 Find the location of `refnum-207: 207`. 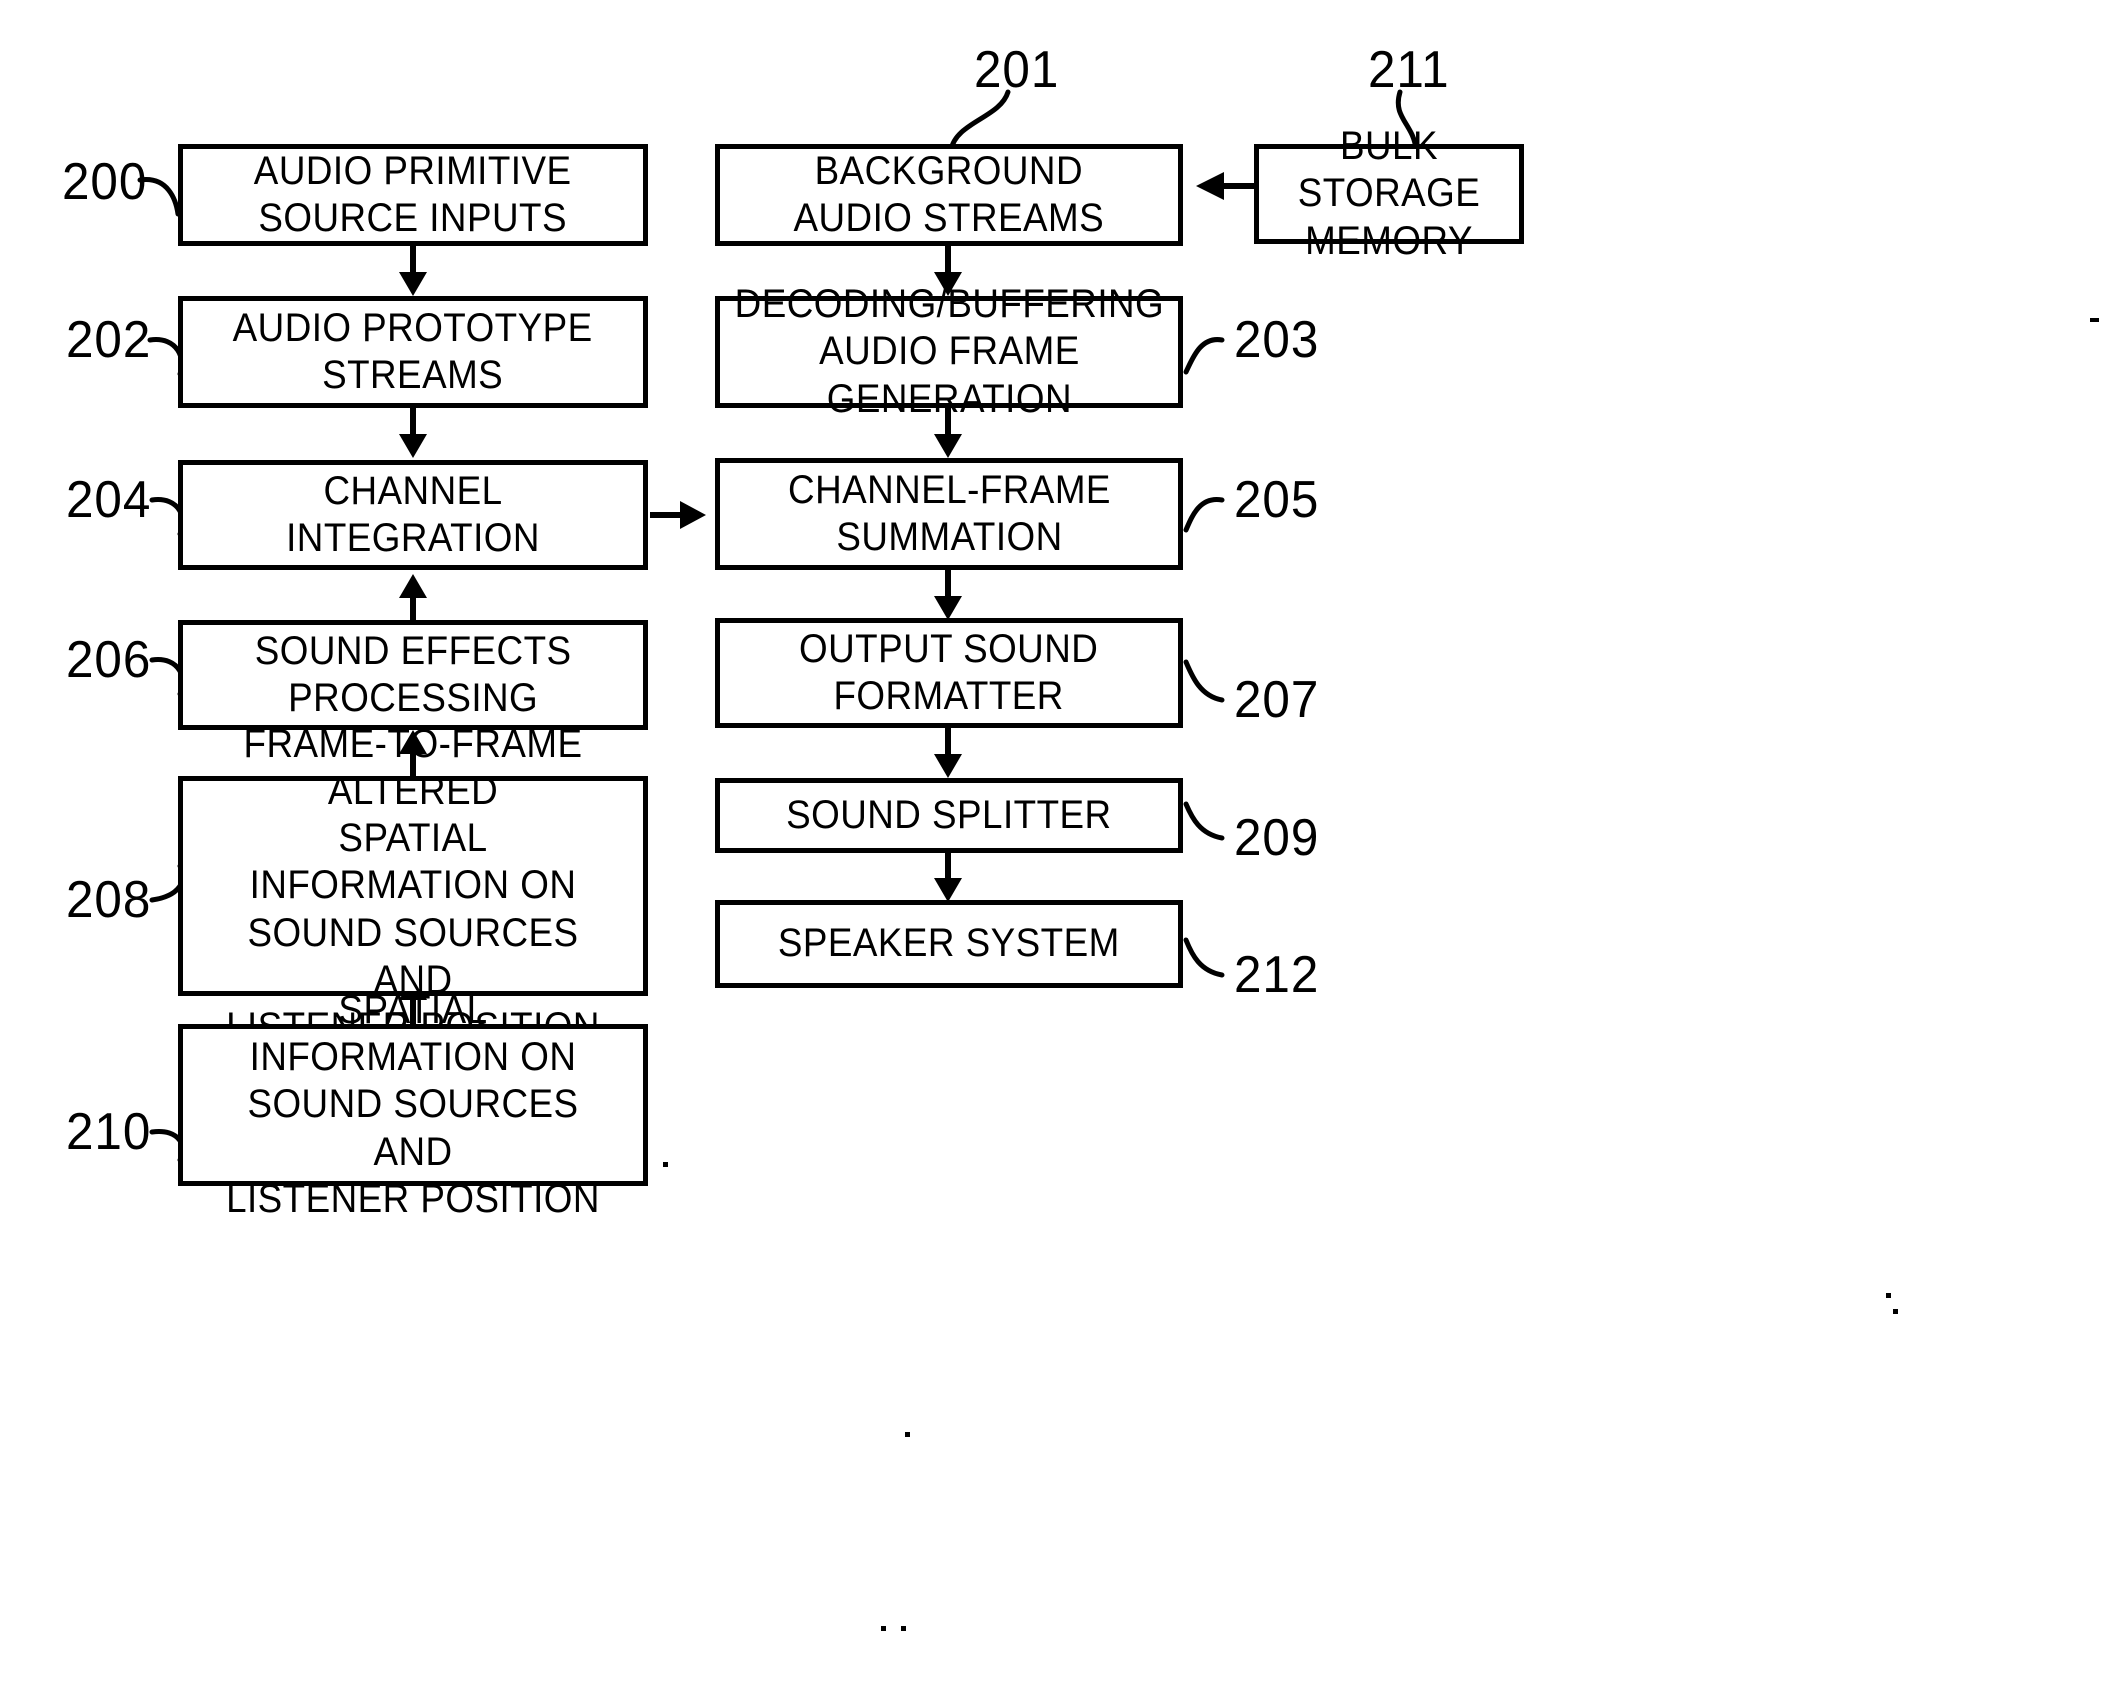

refnum-207: 207 is located at coordinates (1277, 700).